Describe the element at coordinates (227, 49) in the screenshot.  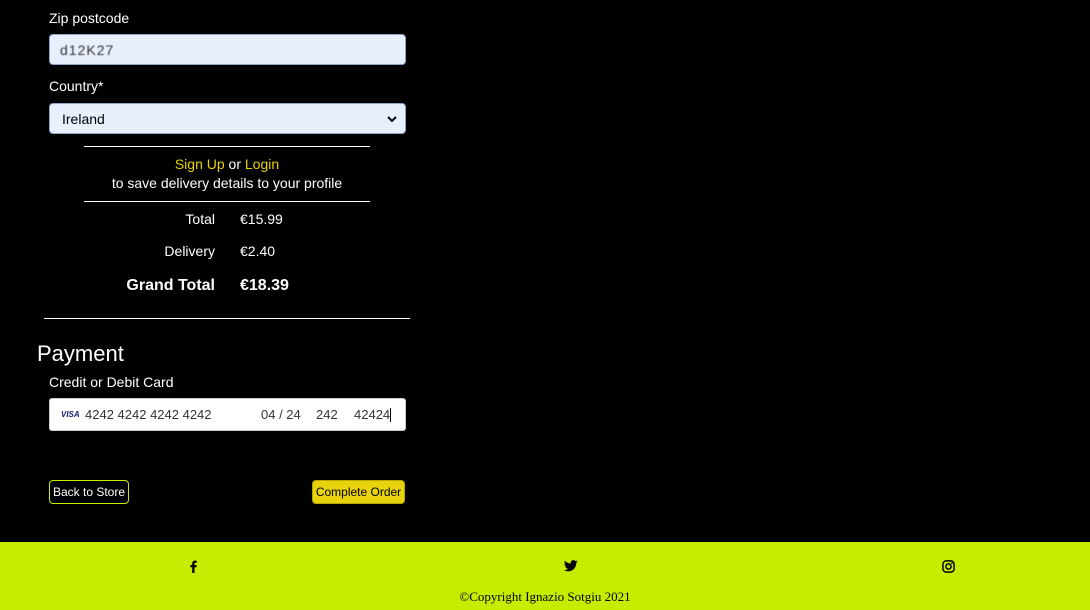
I see `zip-input: d12K27` at that location.